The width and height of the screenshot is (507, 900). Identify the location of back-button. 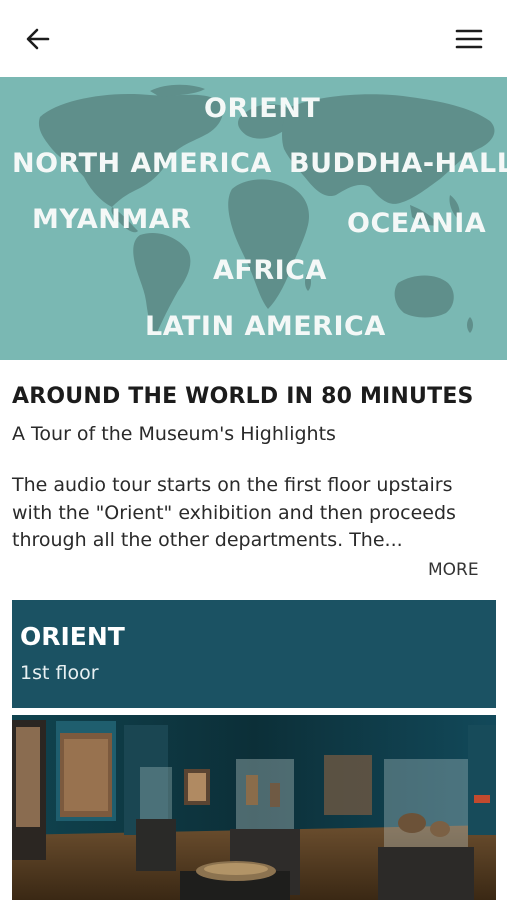
(38, 39).